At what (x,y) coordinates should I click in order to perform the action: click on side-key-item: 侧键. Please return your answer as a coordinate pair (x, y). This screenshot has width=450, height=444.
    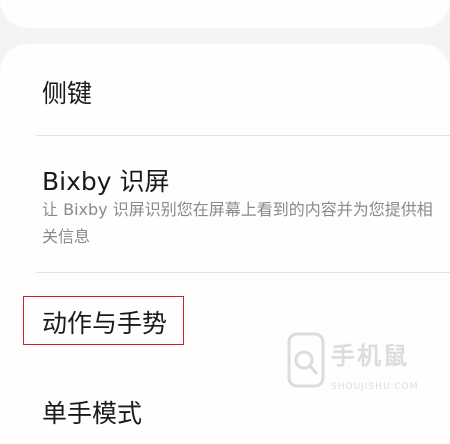
    Looking at the image, I should click on (225, 90).